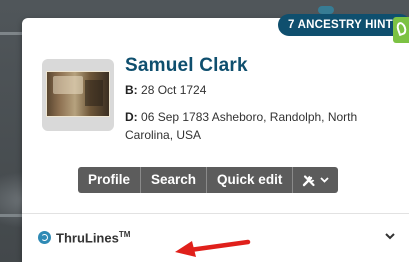 This screenshot has width=409, height=262. I want to click on section-divider, so click(215, 213).